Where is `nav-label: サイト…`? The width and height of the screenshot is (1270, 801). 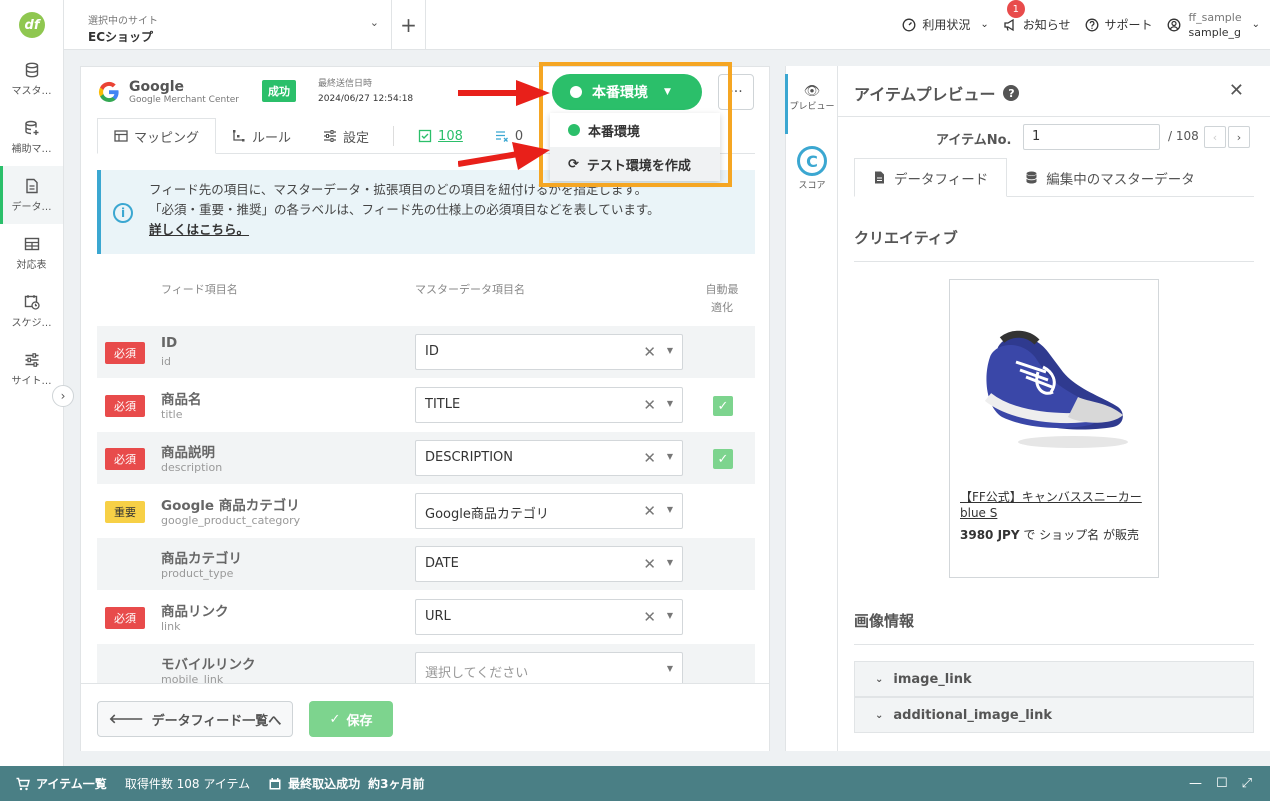
nav-label: サイト… is located at coordinates (31, 381).